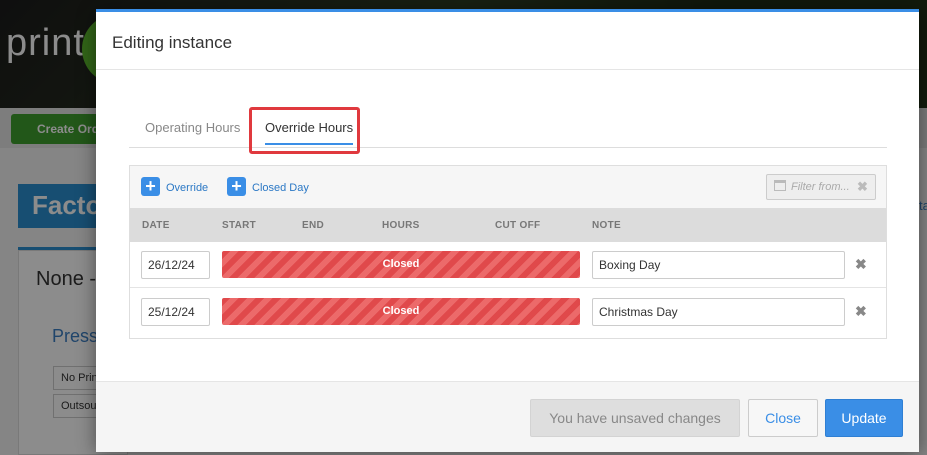  I want to click on modal-header: Editing instance, so click(507, 41).